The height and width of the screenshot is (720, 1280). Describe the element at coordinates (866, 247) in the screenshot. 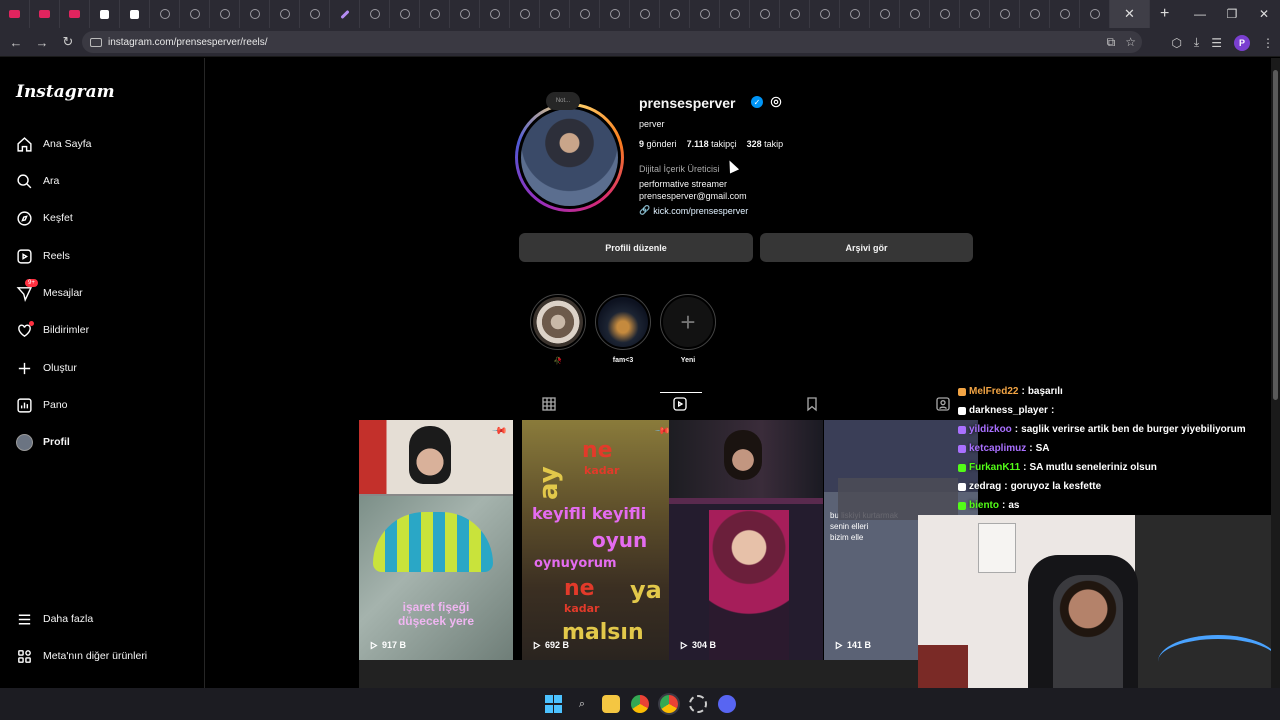

I see `view-archive-button: Arşivi gör` at that location.